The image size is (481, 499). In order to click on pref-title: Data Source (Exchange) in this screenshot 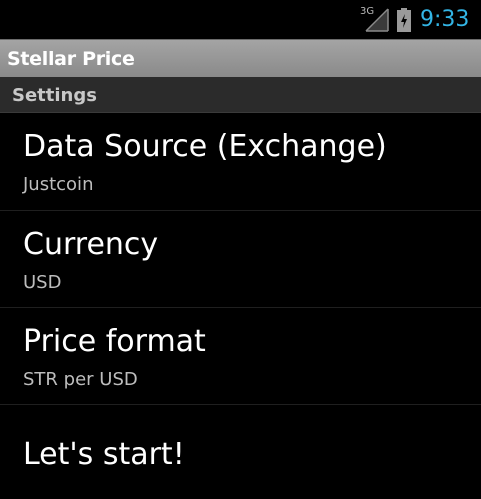, I will do `click(205, 146)`.